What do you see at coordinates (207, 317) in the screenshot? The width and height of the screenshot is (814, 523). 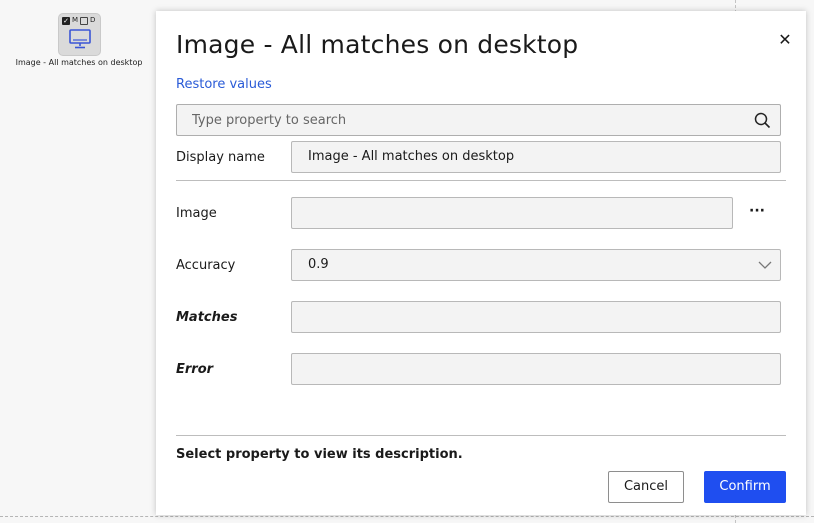 I see `matches-label: Matches` at bounding box center [207, 317].